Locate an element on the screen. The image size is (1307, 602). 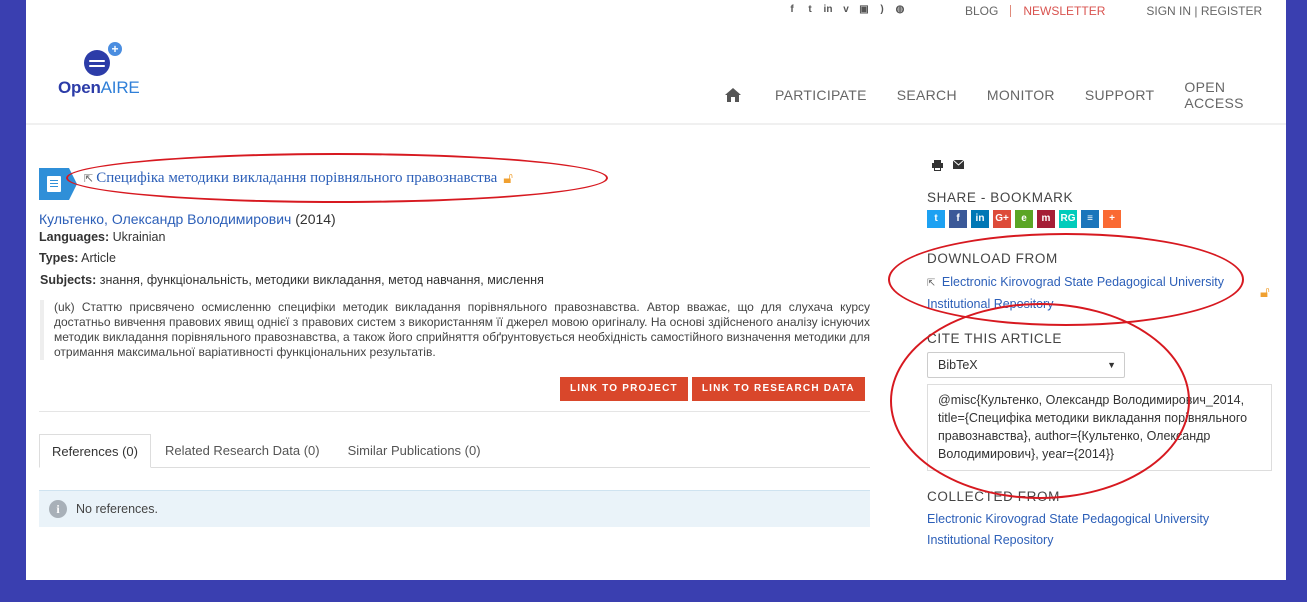
logo-circle is located at coordinates (97, 63).